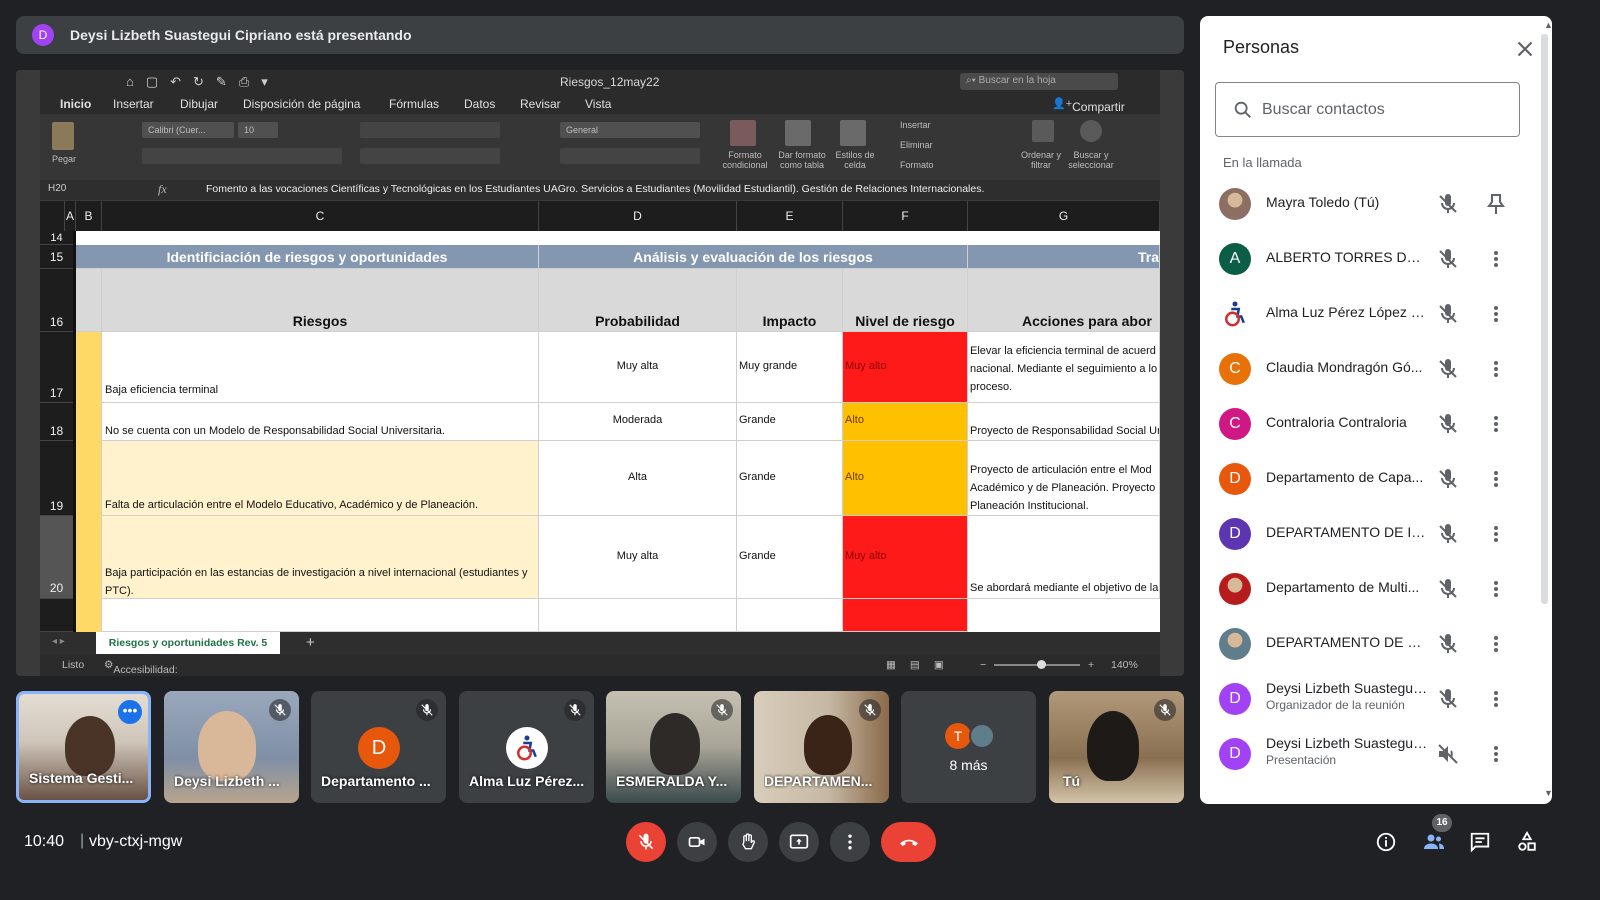 The image size is (1600, 900). Describe the element at coordinates (638, 300) in the screenshot. I see `header-probabilidad: Probabilidad` at that location.